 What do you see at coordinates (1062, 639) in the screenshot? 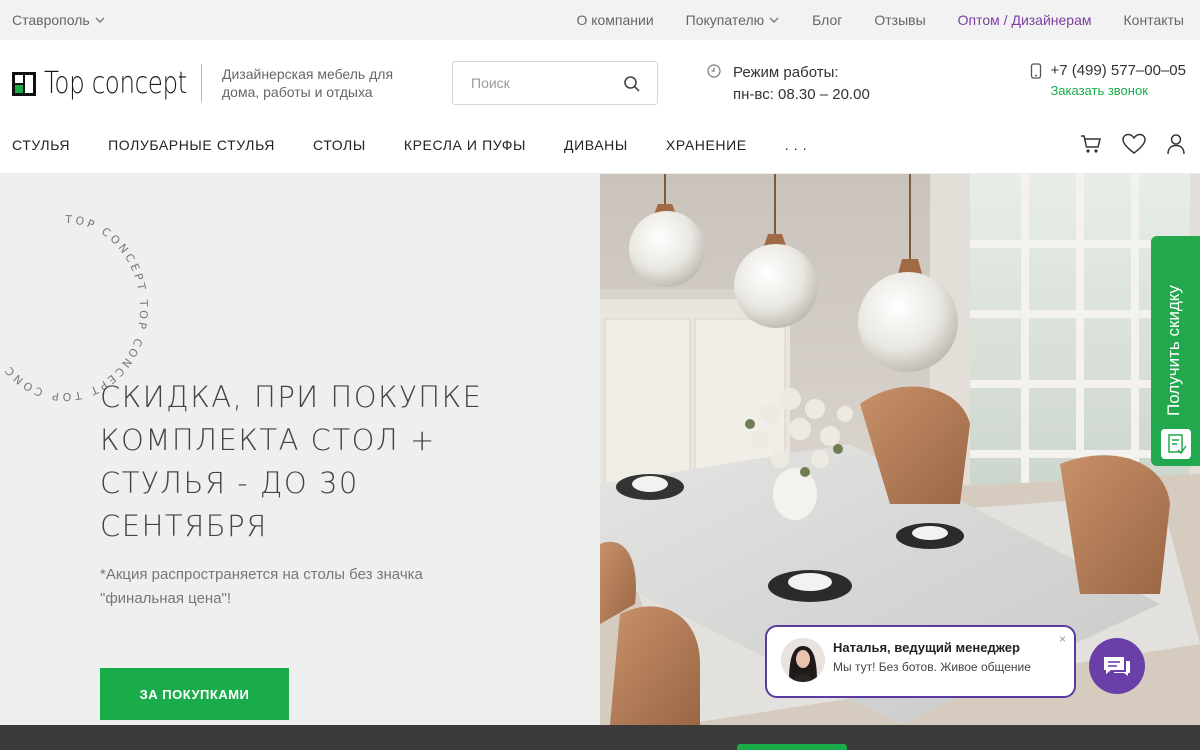
I see `chat-close-icon: ×` at bounding box center [1062, 639].